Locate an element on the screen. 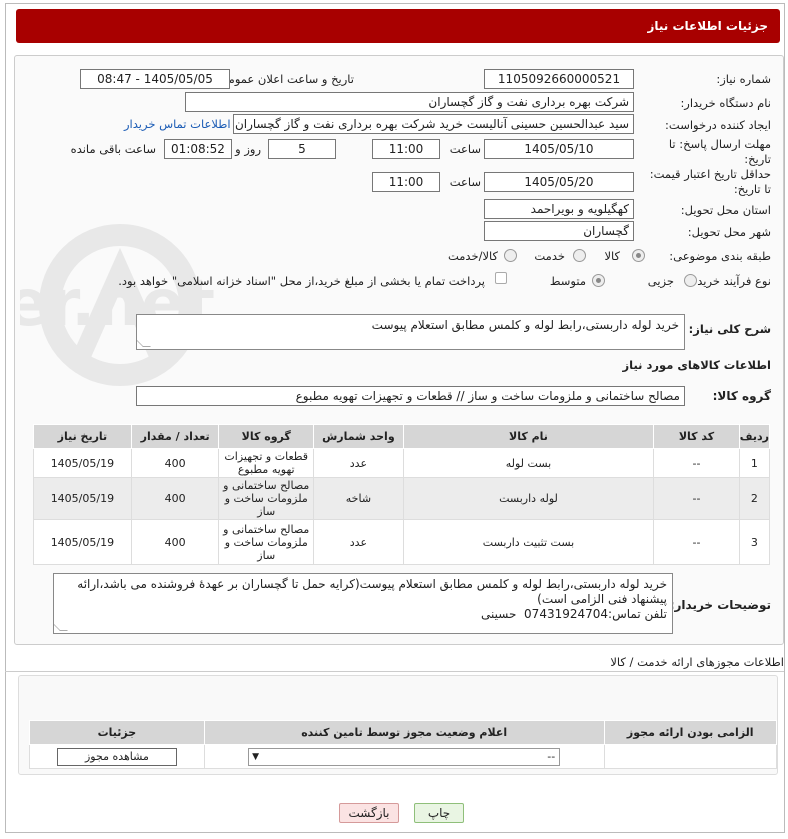 This screenshot has width=788, height=839. category-goods-radio is located at coordinates (638, 255).